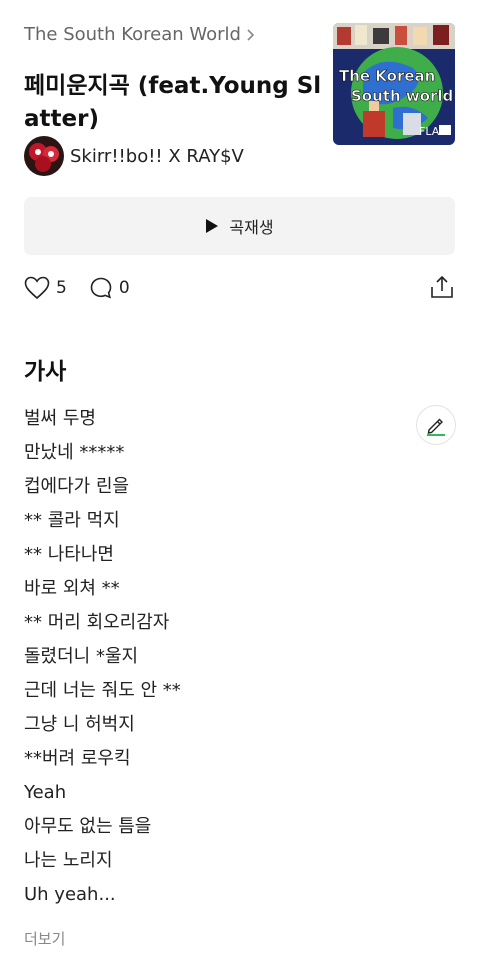  Describe the element at coordinates (45, 372) in the screenshot. I see `lyrics-heading: 가사` at that location.